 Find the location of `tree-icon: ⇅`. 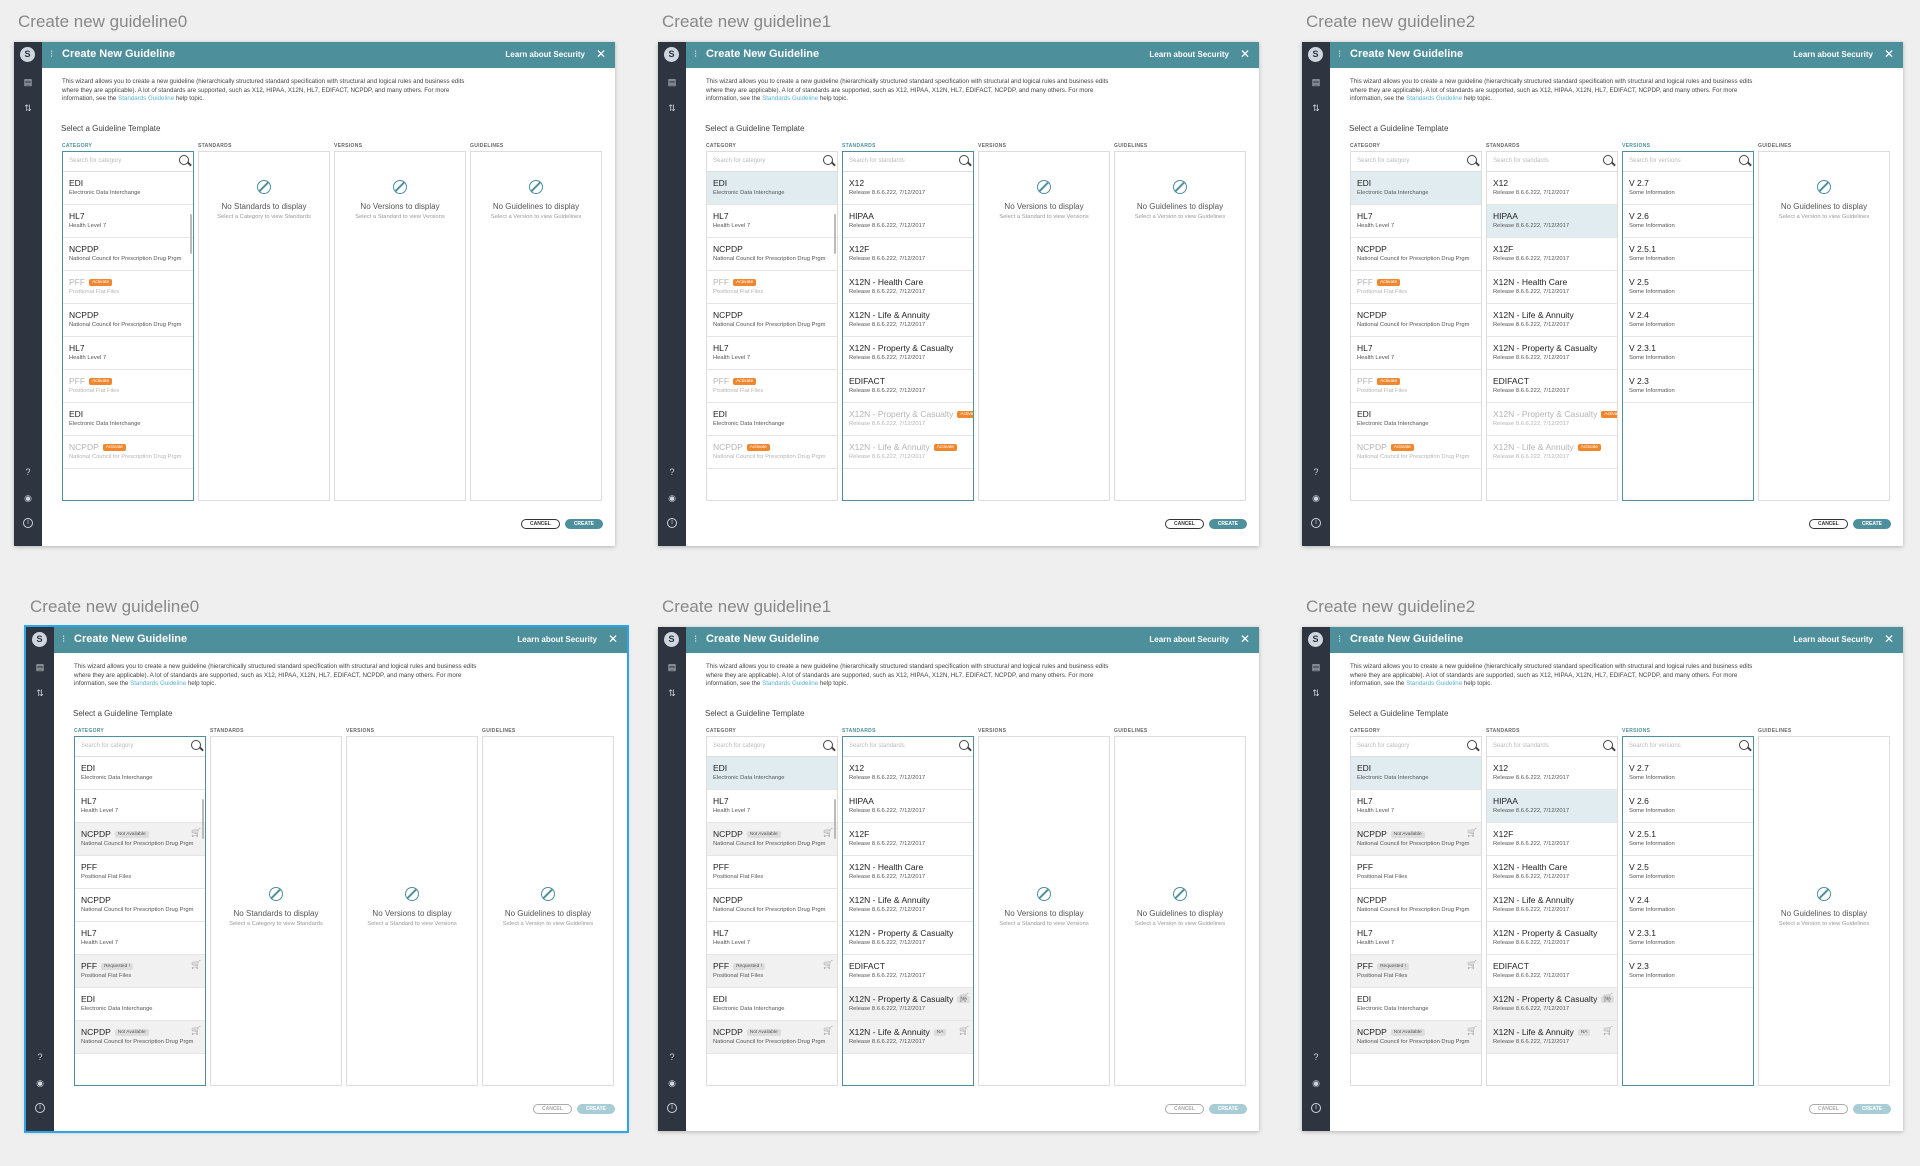

tree-icon: ⇅ is located at coordinates (672, 108).